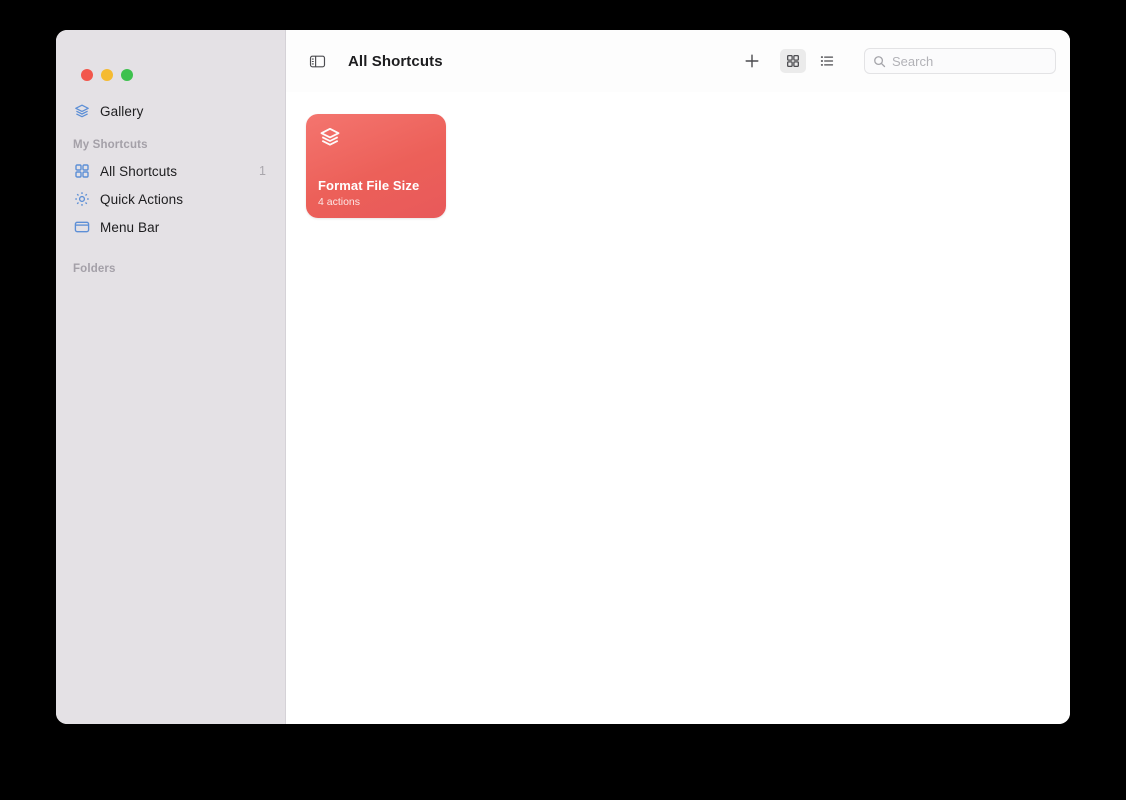 The height and width of the screenshot is (800, 1126). I want to click on sidebar-item-label: All Shortcuts, so click(139, 171).